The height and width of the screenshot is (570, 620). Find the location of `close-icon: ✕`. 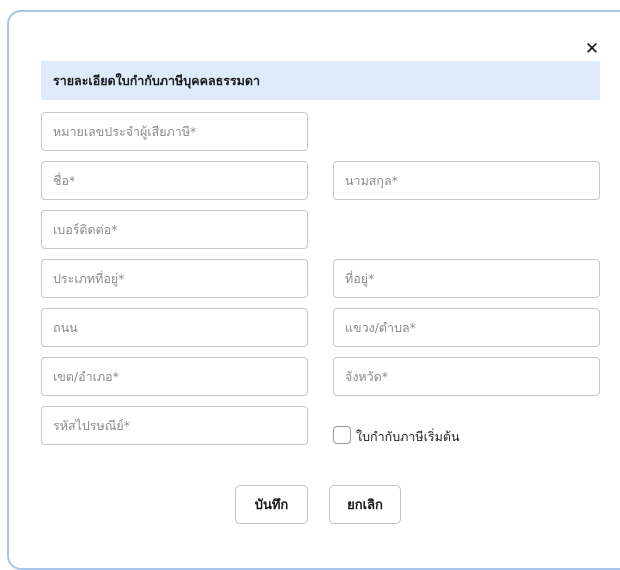

close-icon: ✕ is located at coordinates (592, 49).